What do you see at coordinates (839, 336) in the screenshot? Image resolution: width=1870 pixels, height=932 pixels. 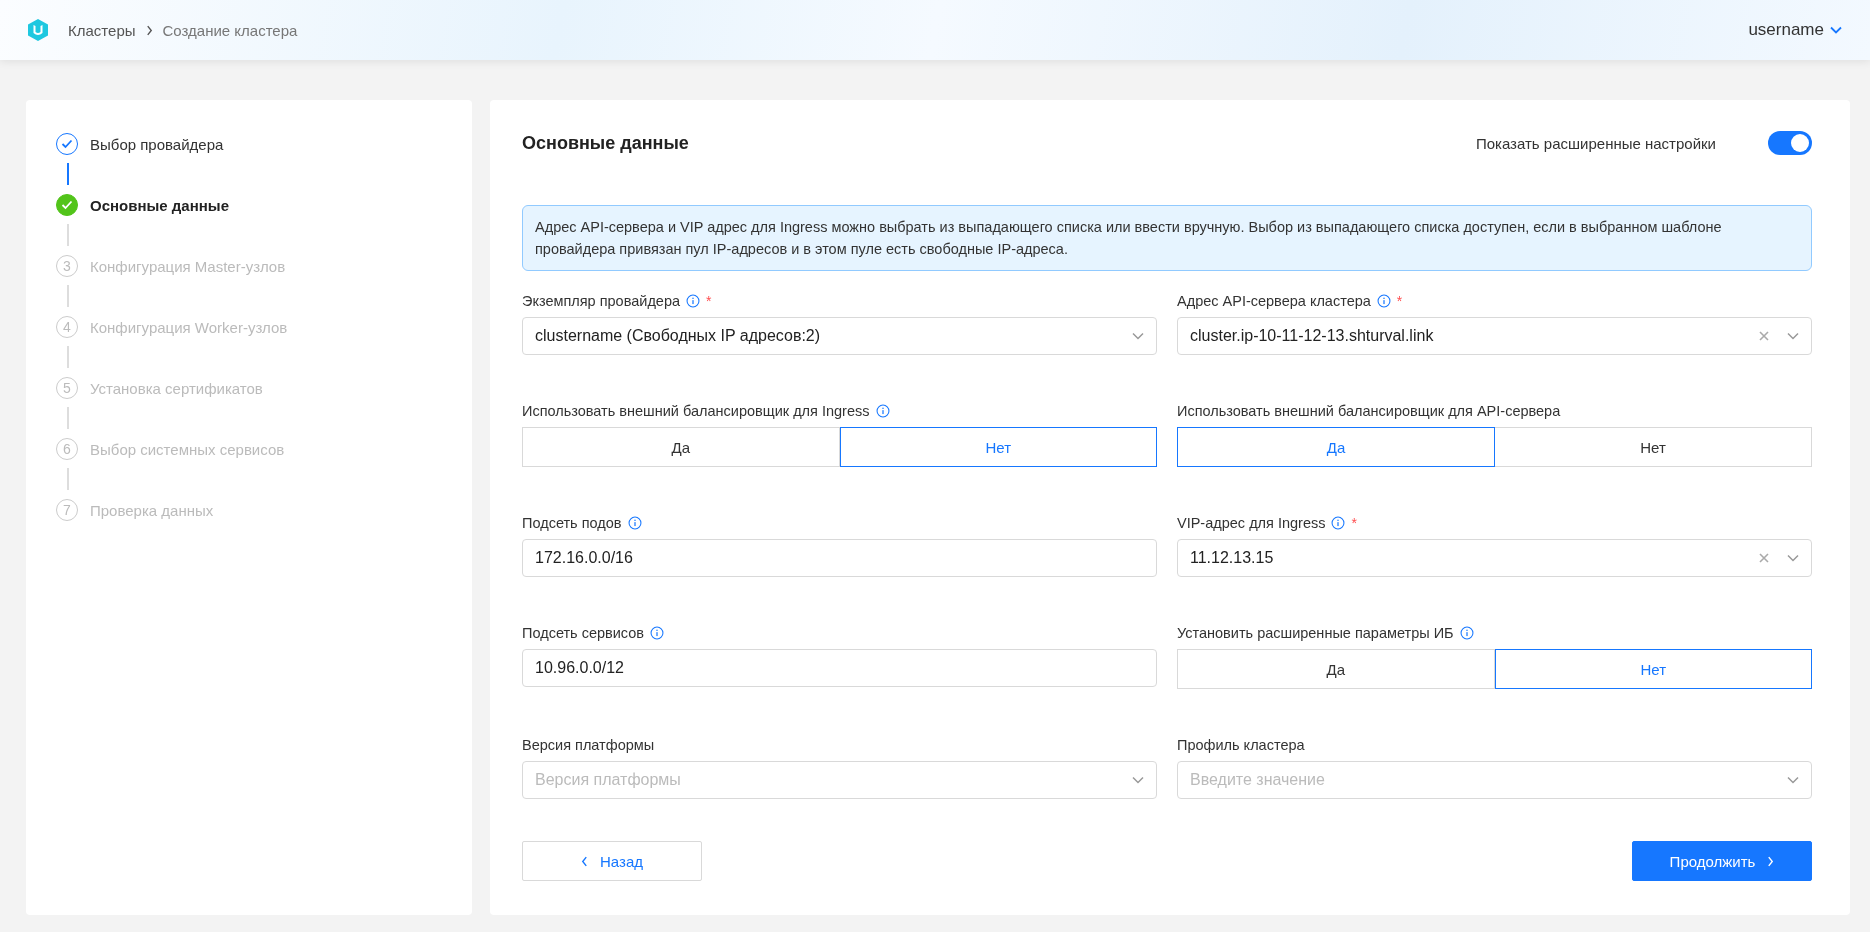 I see `select-field: clustername (Свободных IP адресов:2)` at bounding box center [839, 336].